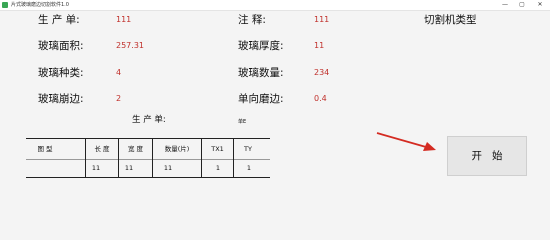 Image resolution: width=550 pixels, height=240 pixels. Describe the element at coordinates (148, 158) in the screenshot. I see `parts-table: 图 型 长 度 宽 度 数量(片) TX1 TY 11 11 11 1 1` at that location.